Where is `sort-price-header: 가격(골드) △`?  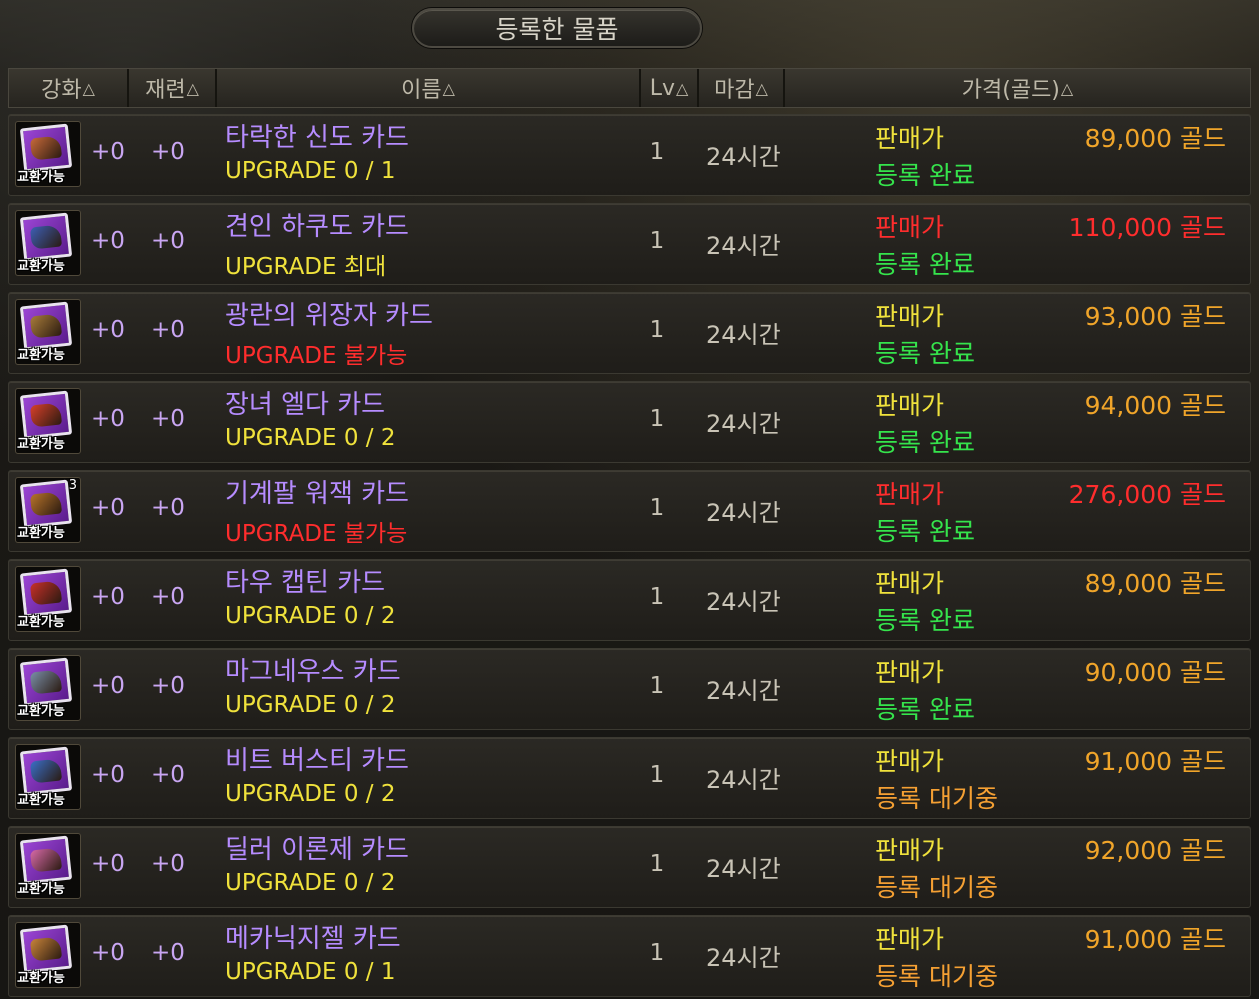
sort-price-header: 가격(골드) △ is located at coordinates (1017, 88).